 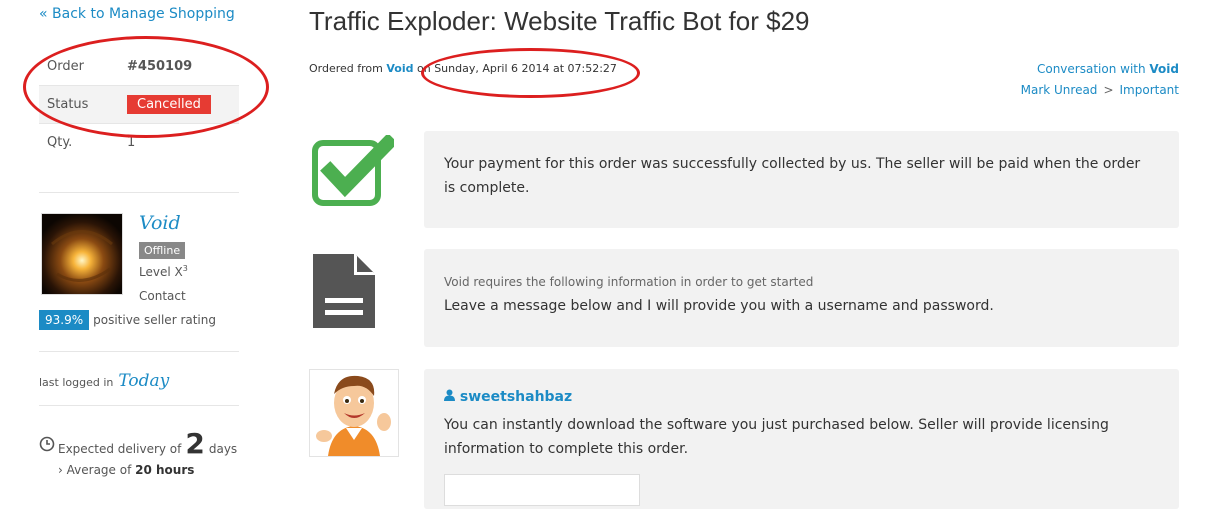 What do you see at coordinates (1059, 90) in the screenshot?
I see `mark-unread-link: Mark Unread` at bounding box center [1059, 90].